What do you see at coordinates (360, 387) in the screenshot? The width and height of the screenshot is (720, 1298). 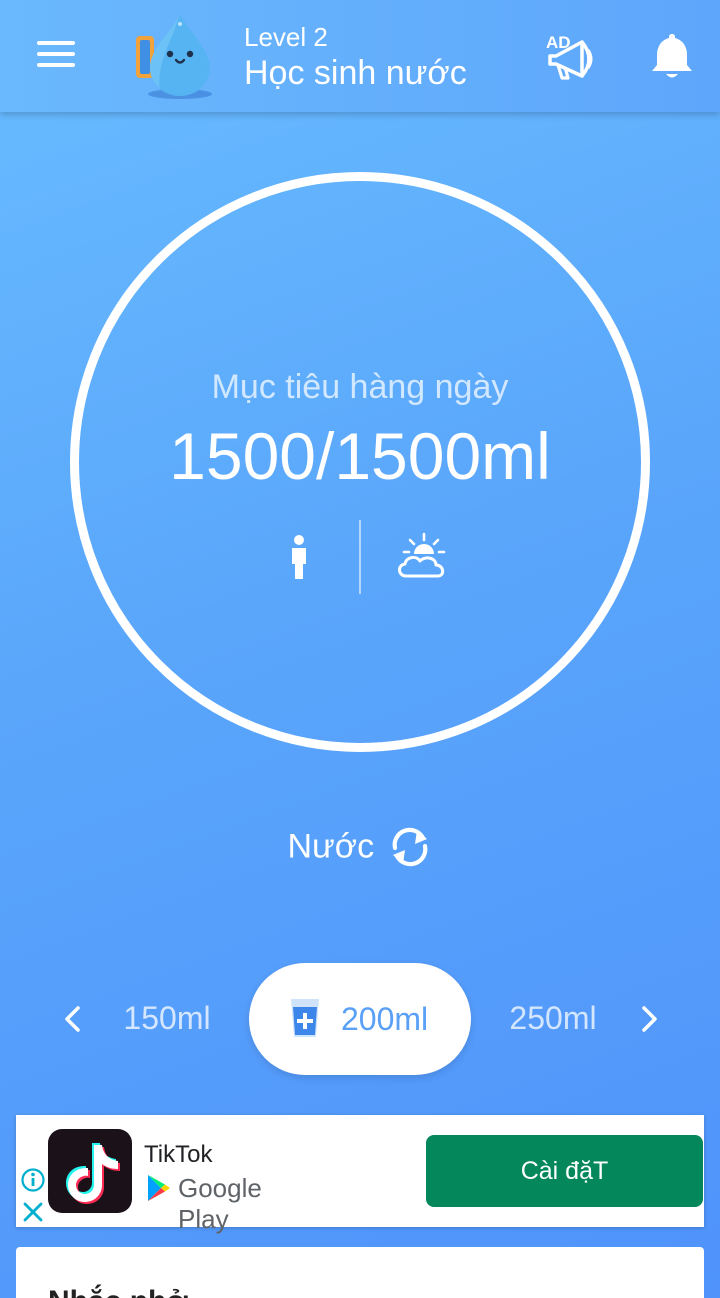 I see `daily-goal-label: Mục tiêu hàng ngày` at bounding box center [360, 387].